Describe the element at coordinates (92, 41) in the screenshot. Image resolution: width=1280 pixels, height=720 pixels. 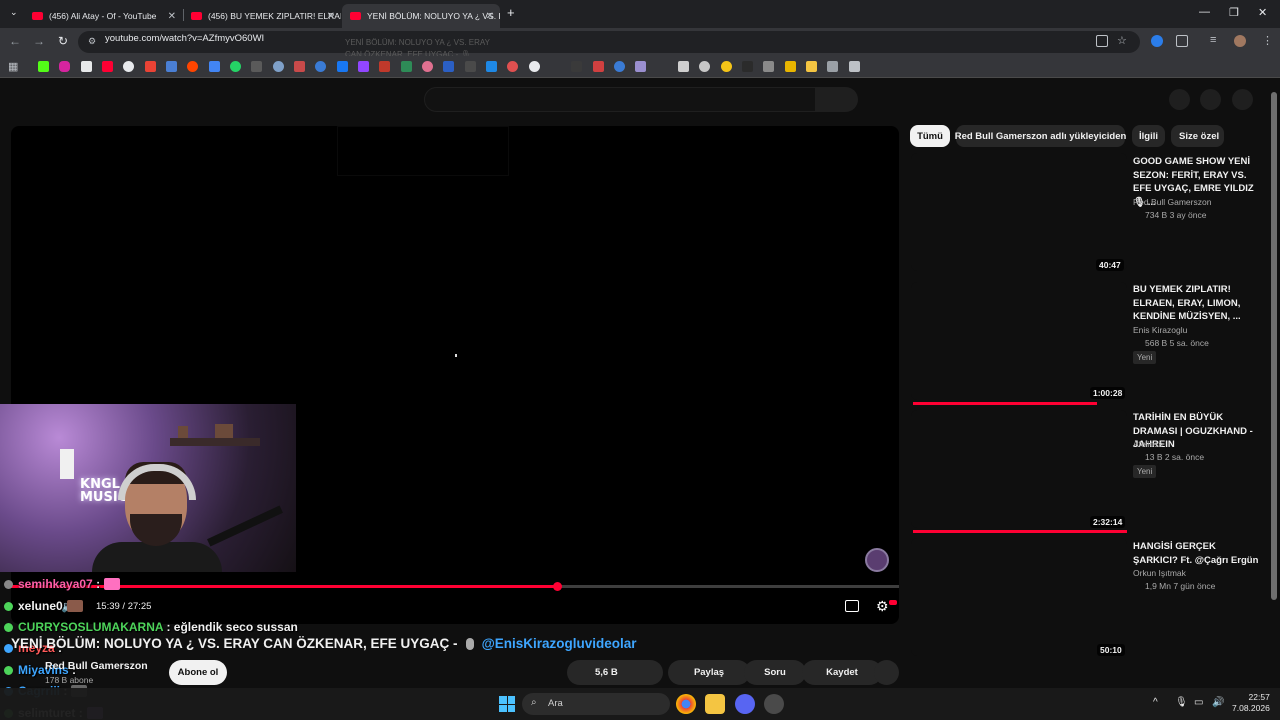
I see `site-info-icon: ⚙` at that location.